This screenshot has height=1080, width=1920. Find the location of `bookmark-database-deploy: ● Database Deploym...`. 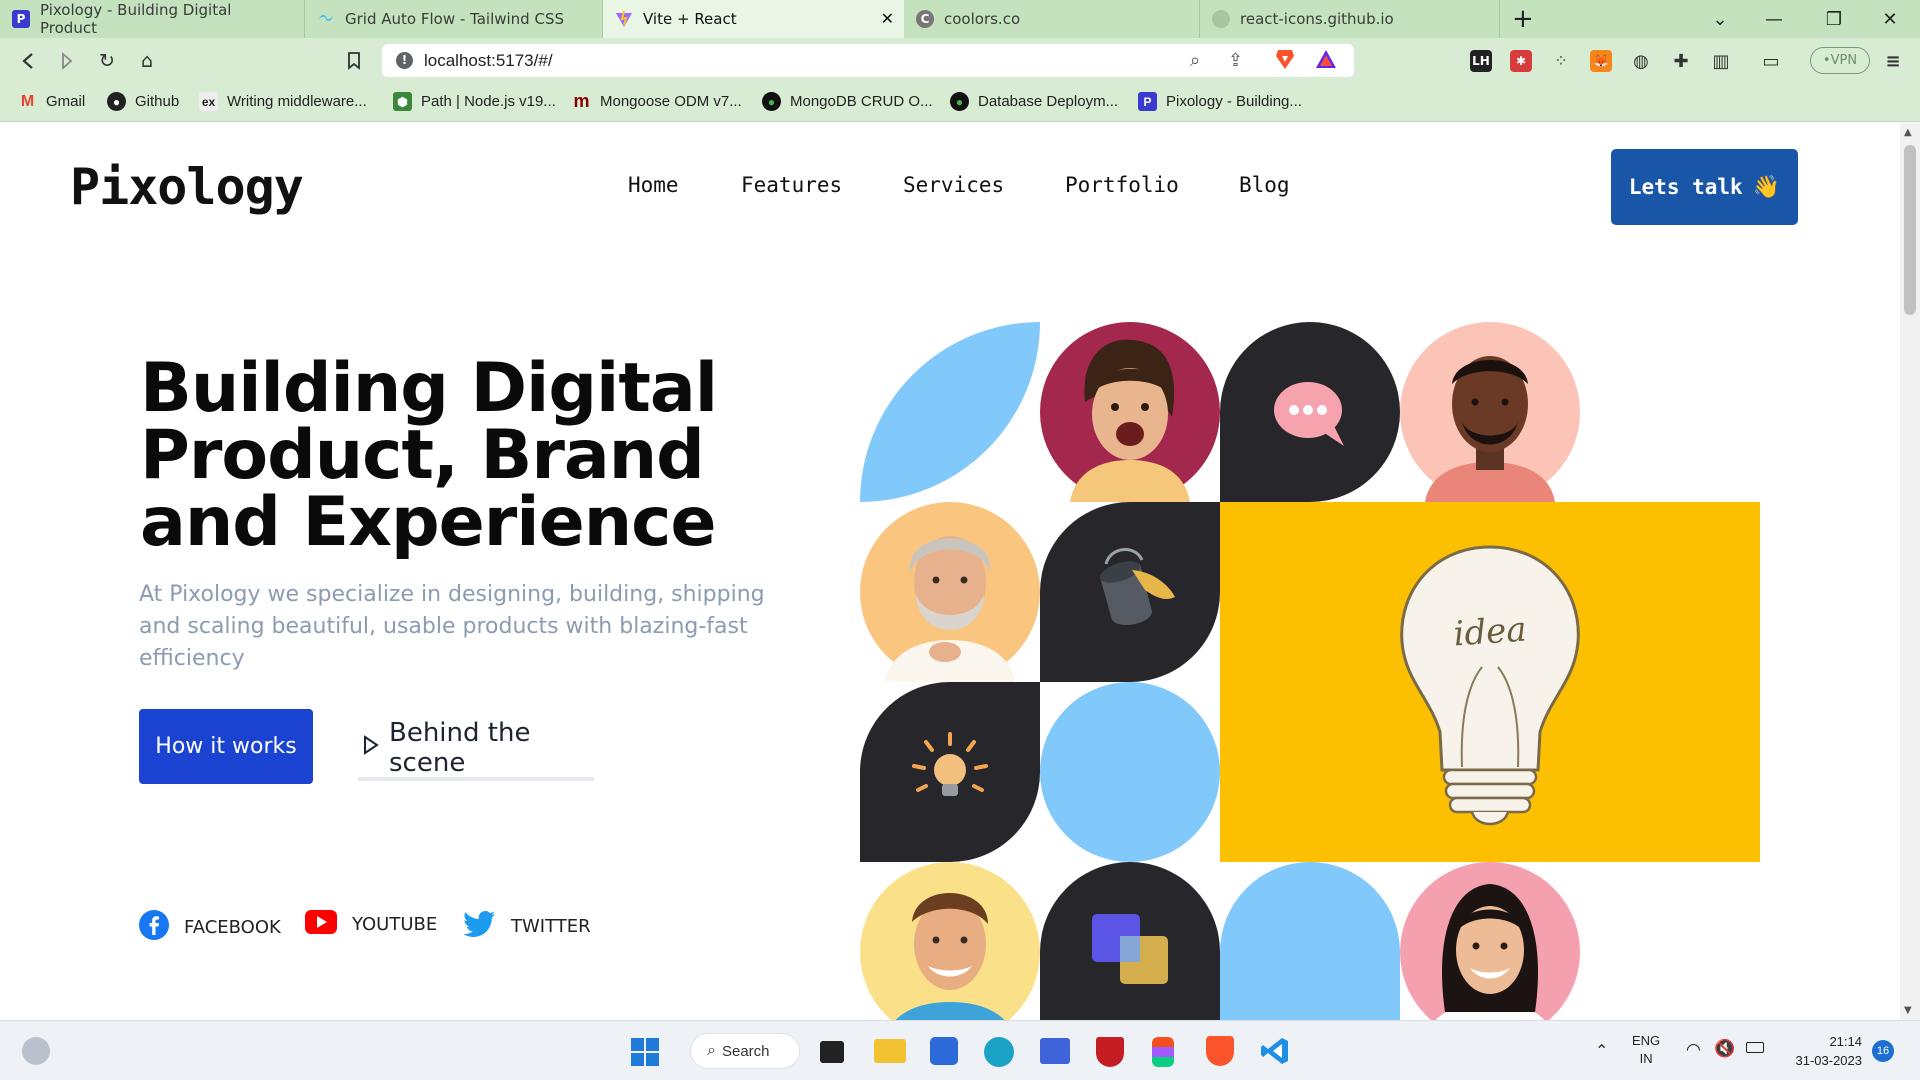

bookmark-database-deploy: ● Database Deploym... is located at coordinates (1034, 101).